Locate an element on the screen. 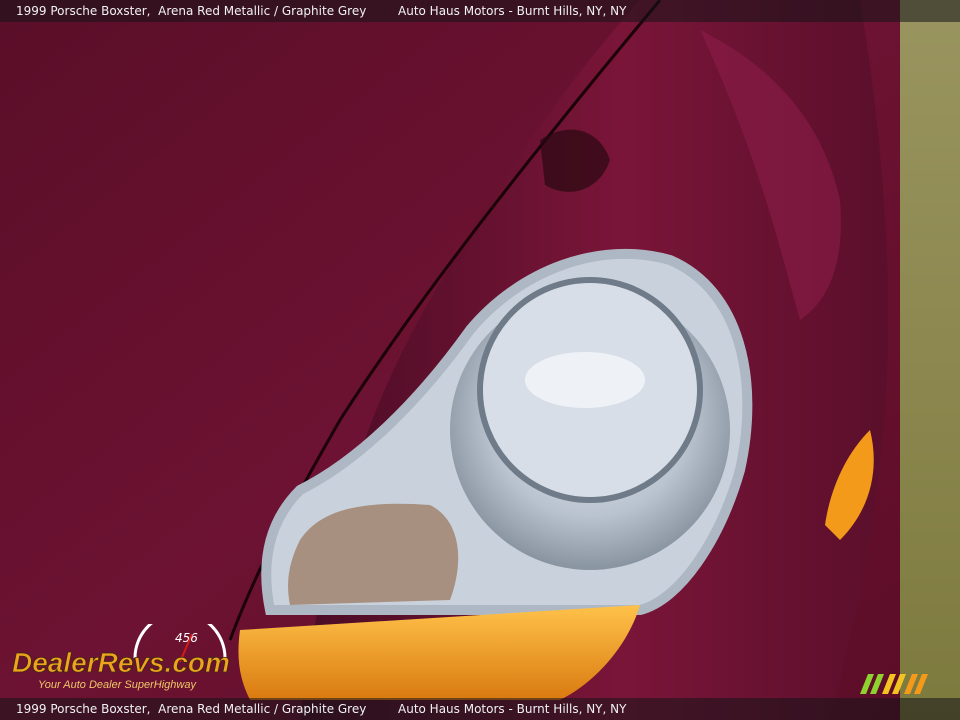 This screenshot has width=960, height=720. logo-brand: DealerRevs.com is located at coordinates (121, 662).